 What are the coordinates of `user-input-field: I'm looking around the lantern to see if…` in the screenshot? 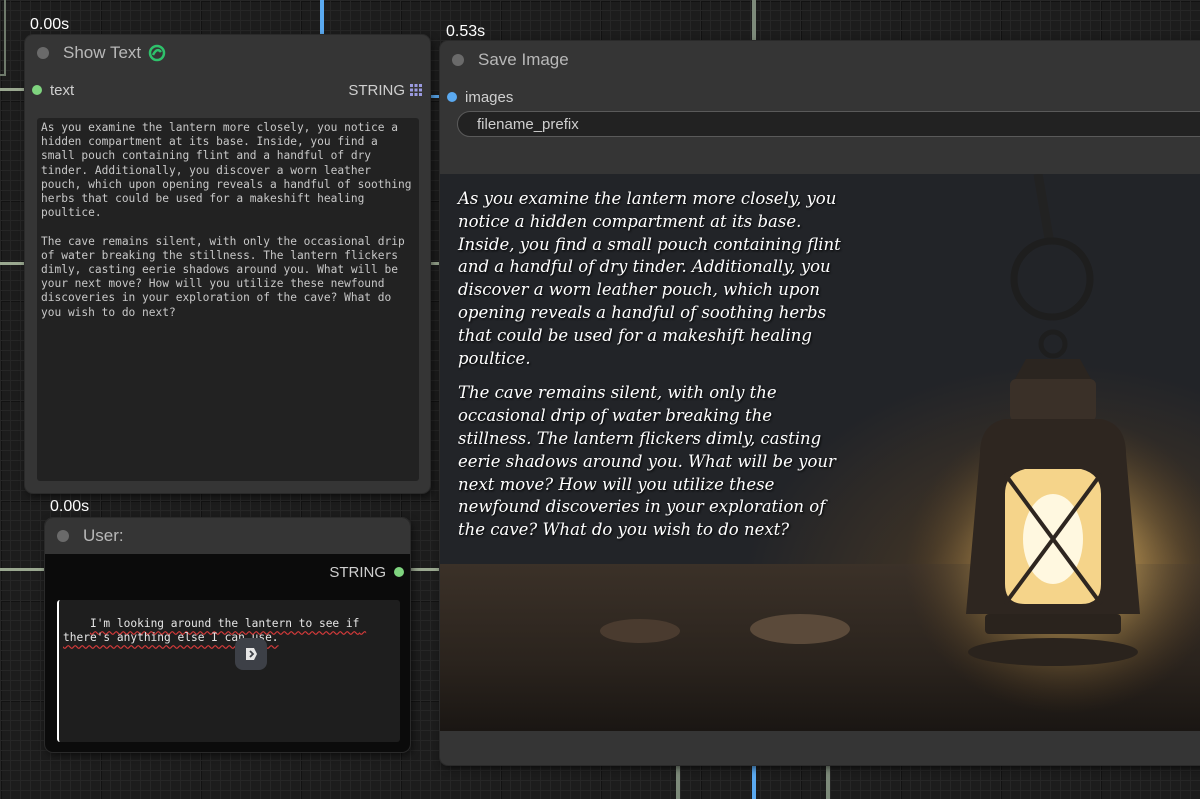 It's located at (228, 671).